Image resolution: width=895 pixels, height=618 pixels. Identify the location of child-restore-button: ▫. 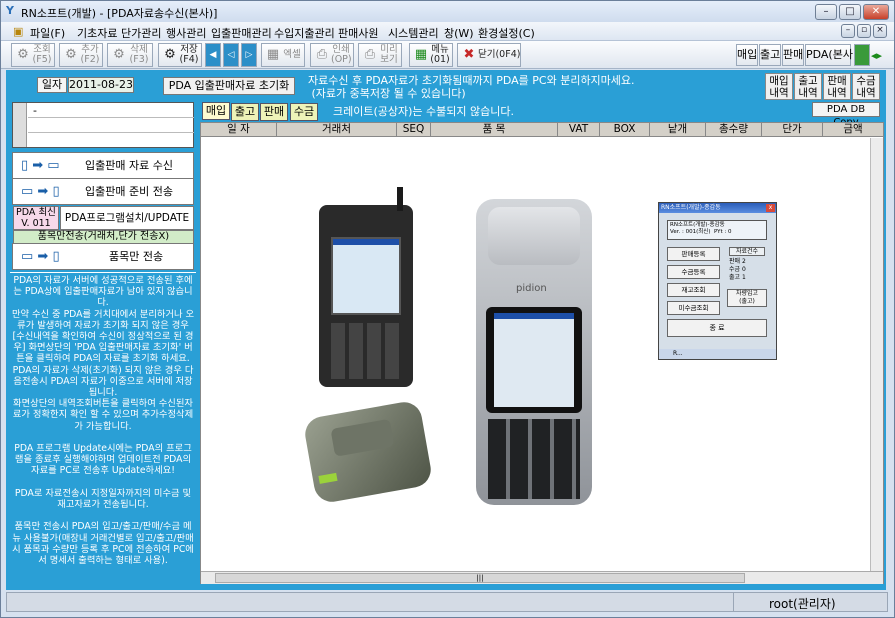
(864, 31).